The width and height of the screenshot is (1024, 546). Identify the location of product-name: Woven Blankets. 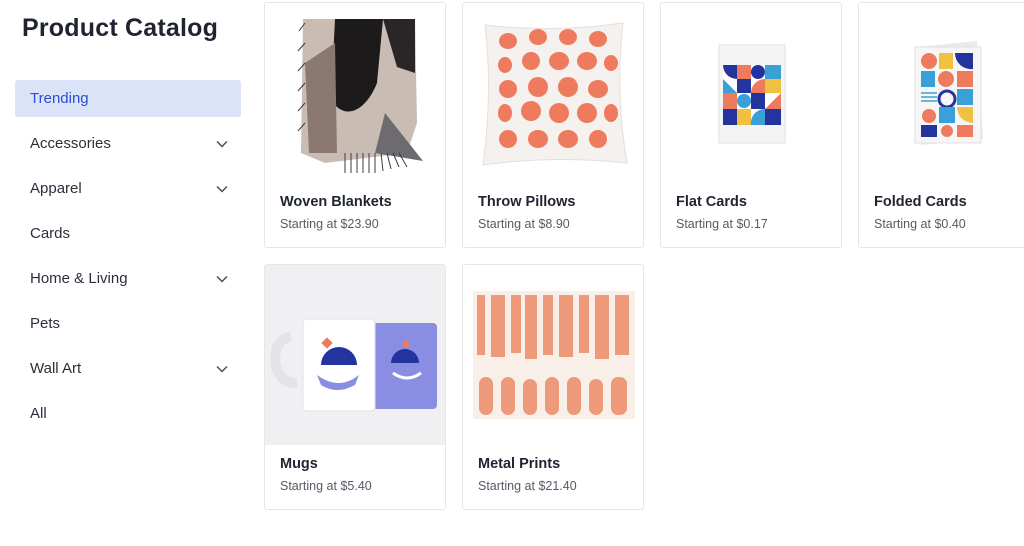
(336, 202).